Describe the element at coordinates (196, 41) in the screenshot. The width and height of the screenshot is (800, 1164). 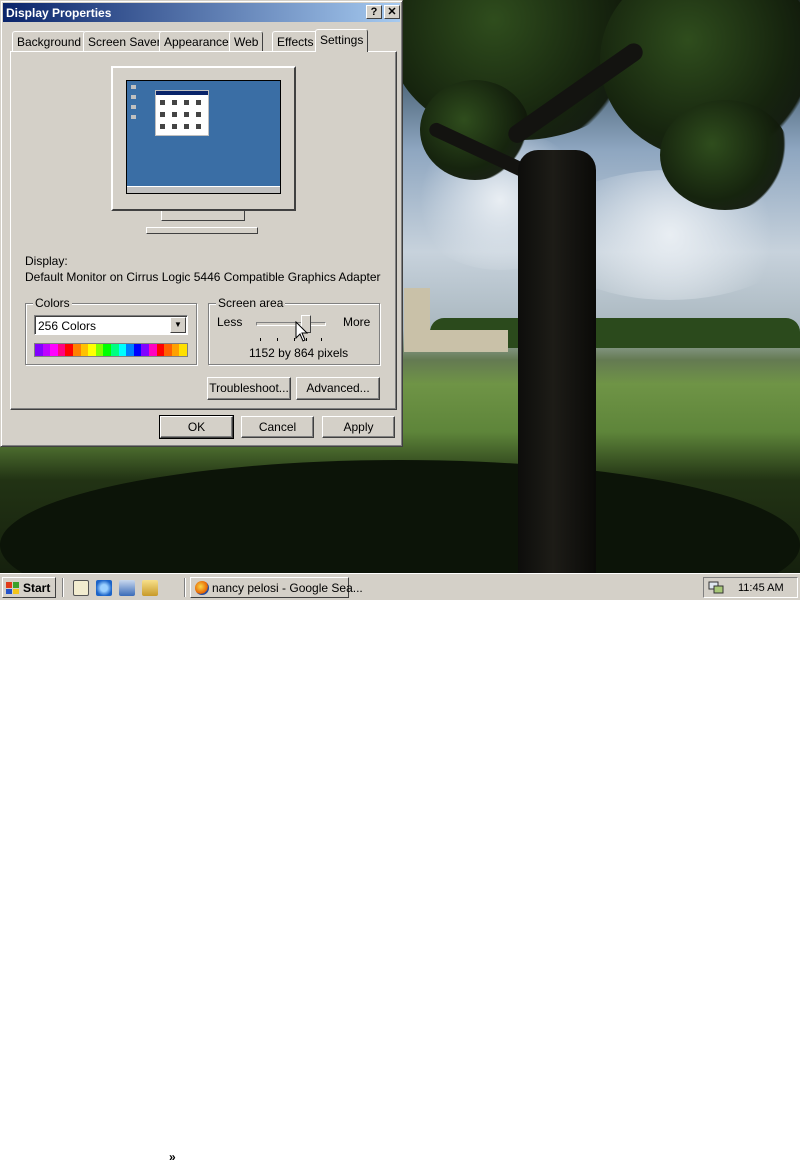
I see `tab-appearance: Appearance` at that location.